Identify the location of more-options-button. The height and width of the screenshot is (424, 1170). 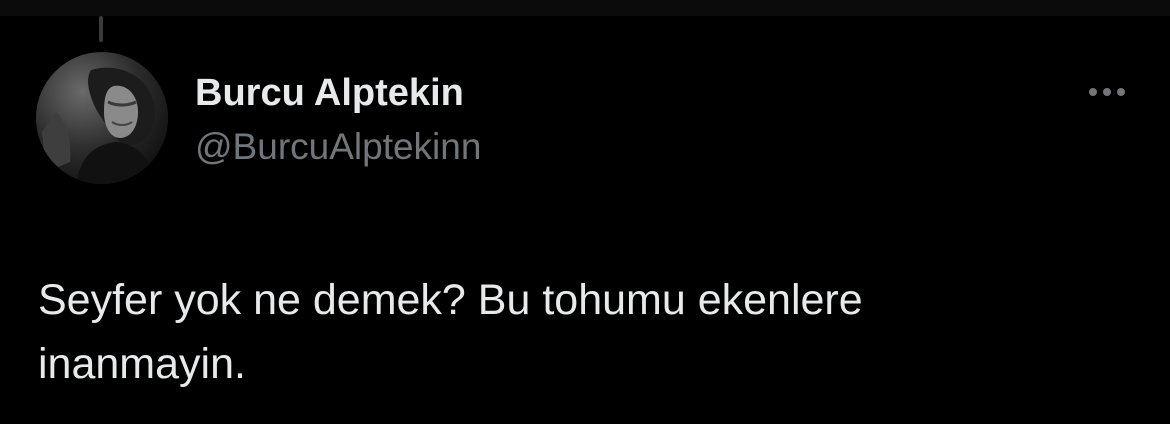
(1107, 92).